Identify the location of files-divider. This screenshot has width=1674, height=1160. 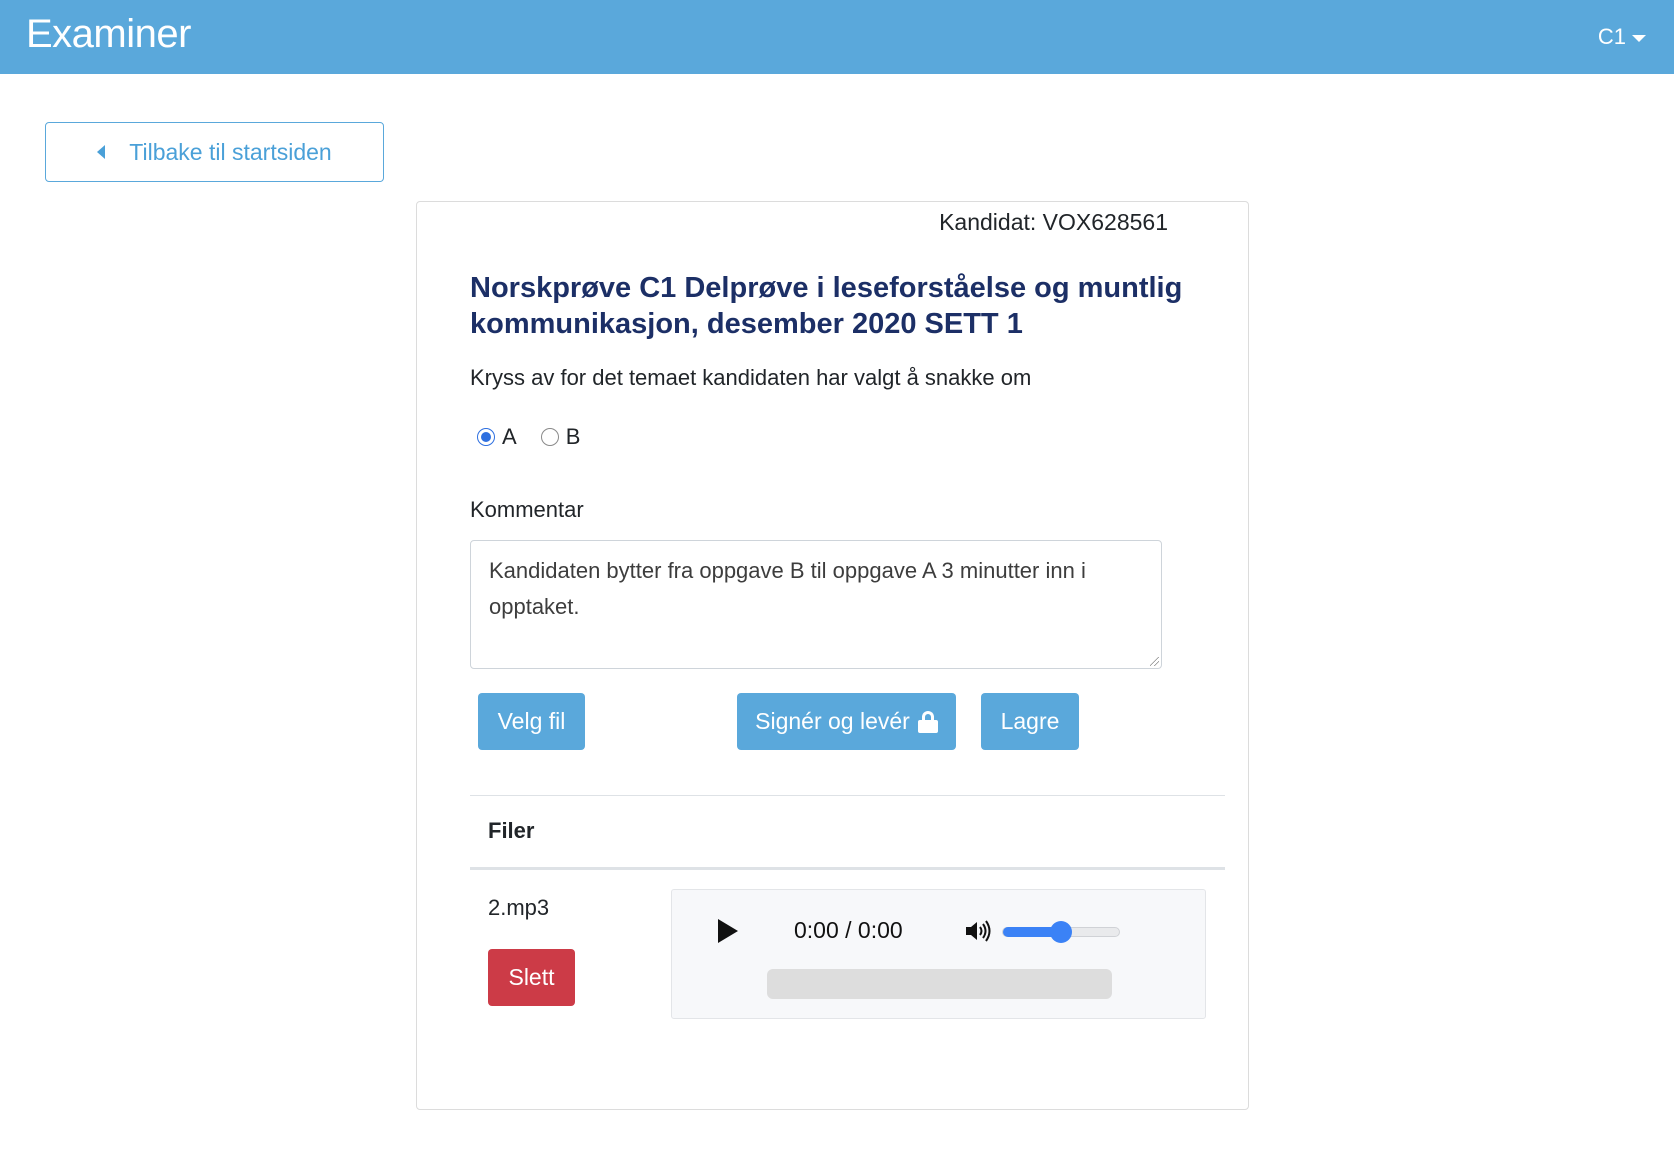
(847, 795).